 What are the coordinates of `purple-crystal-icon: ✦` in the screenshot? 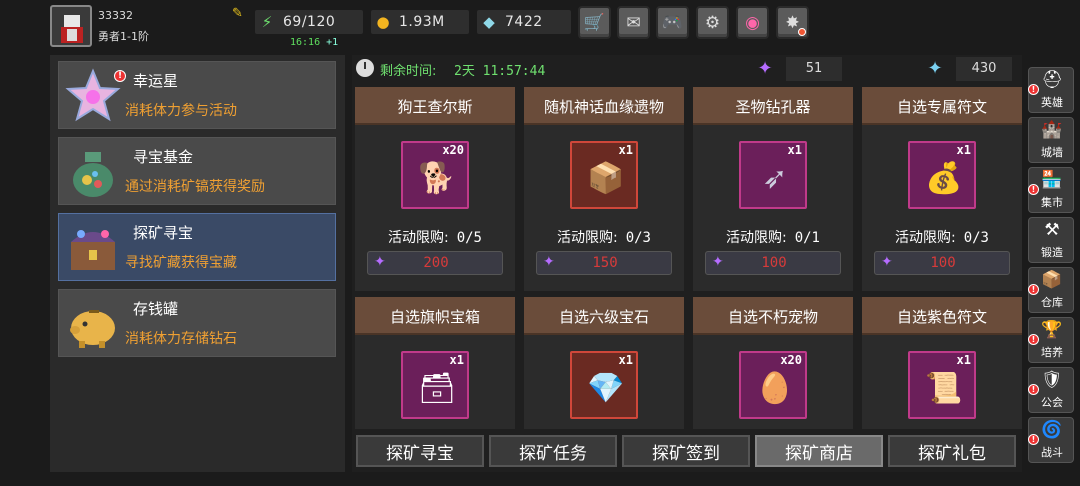 It's located at (765, 68).